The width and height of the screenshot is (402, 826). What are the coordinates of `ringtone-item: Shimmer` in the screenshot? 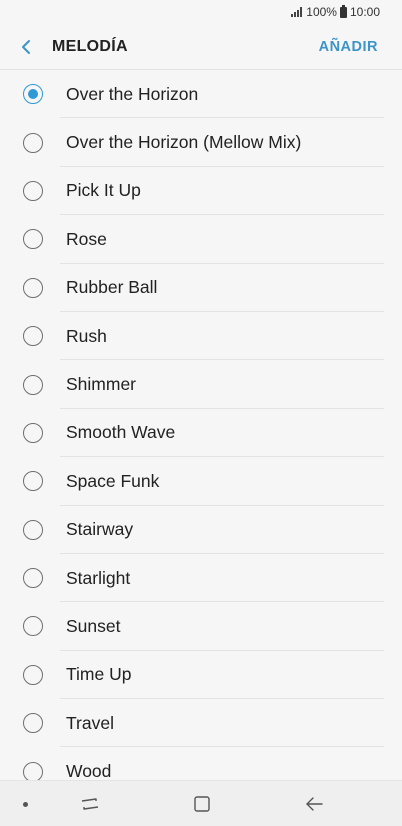 It's located at (201, 384).